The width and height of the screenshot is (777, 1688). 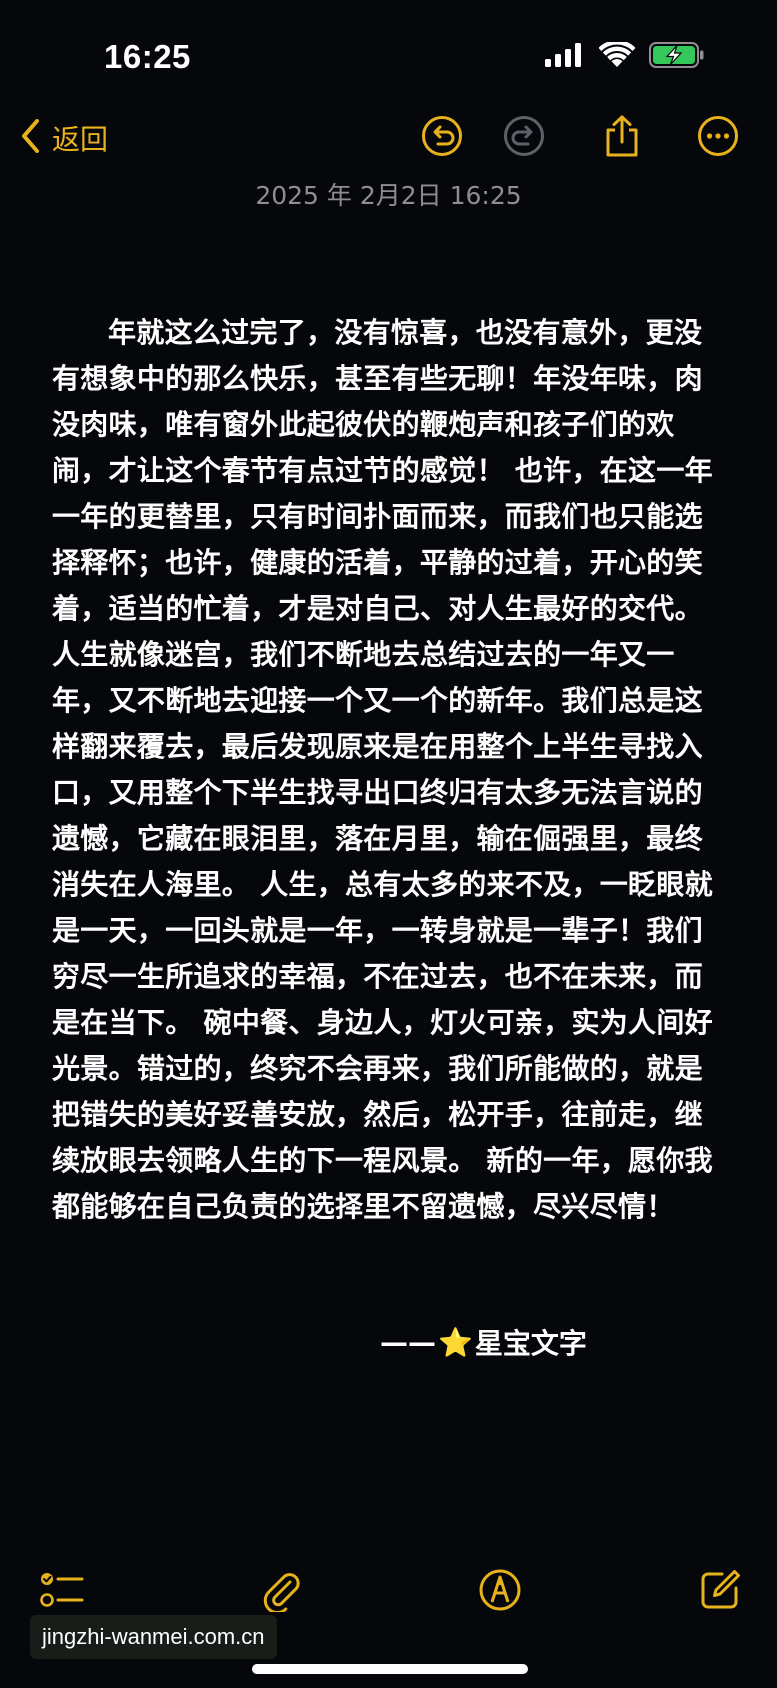 I want to click on compose-icon, so click(x=720, y=1592).